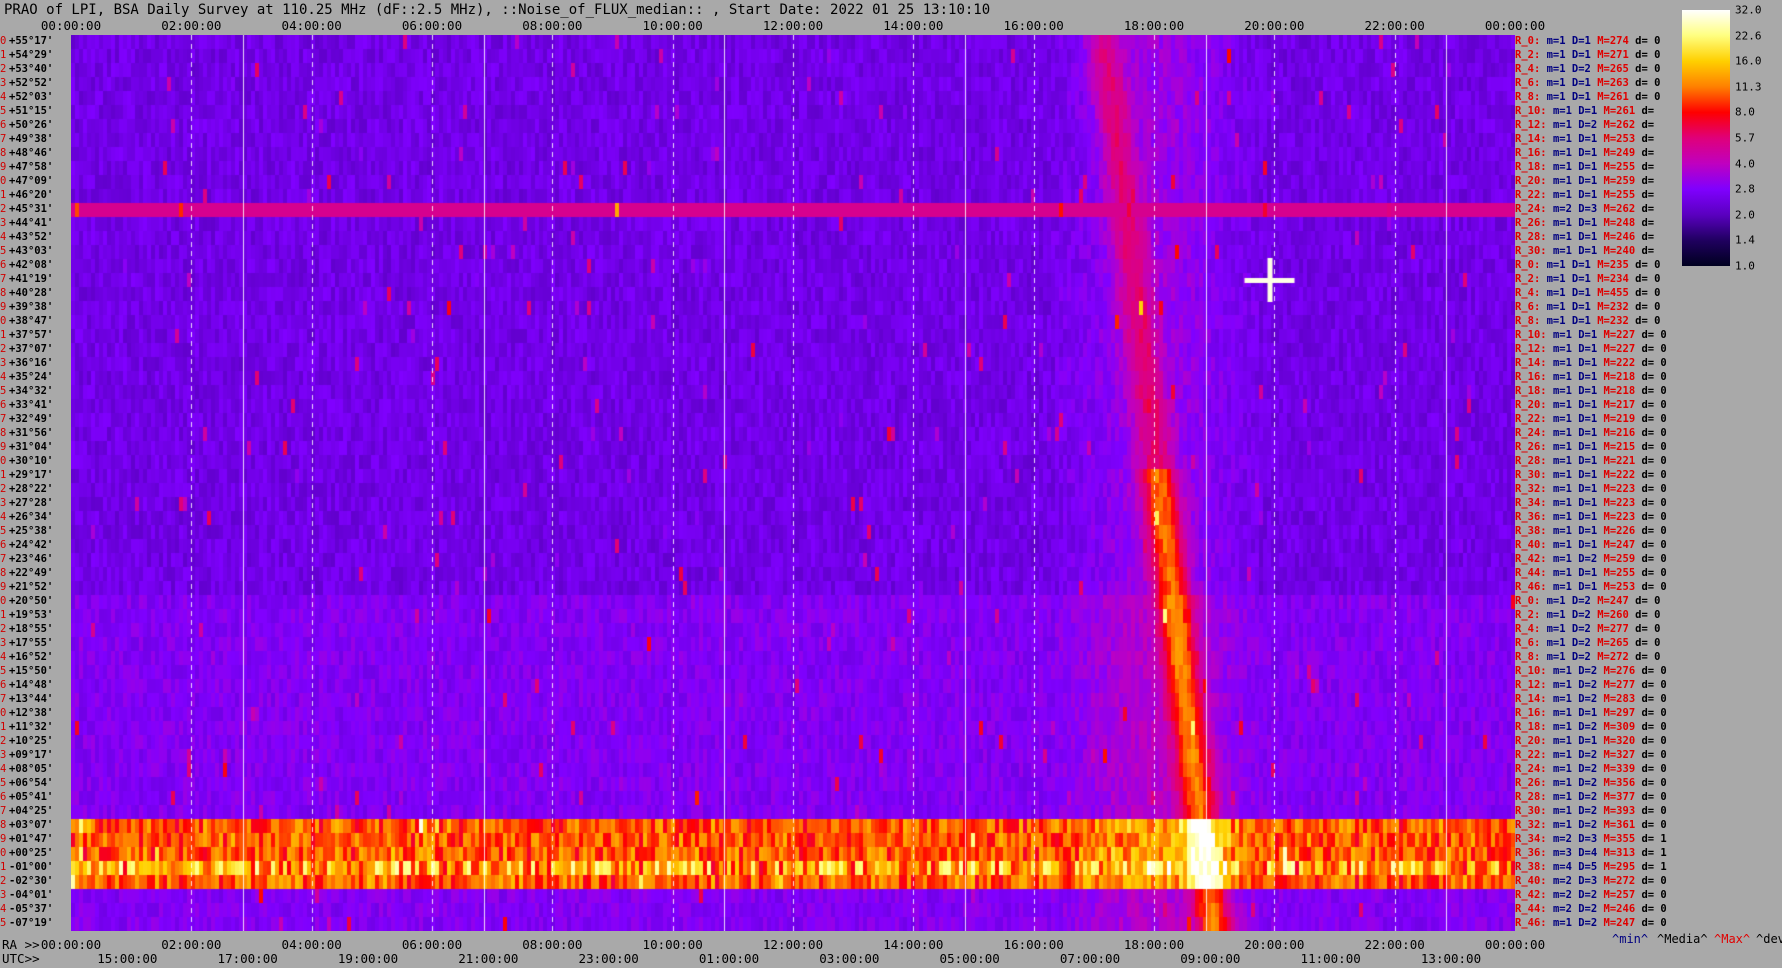 Image resolution: width=1782 pixels, height=968 pixels. I want to click on declination-label: 5 +51°15', so click(27, 111).